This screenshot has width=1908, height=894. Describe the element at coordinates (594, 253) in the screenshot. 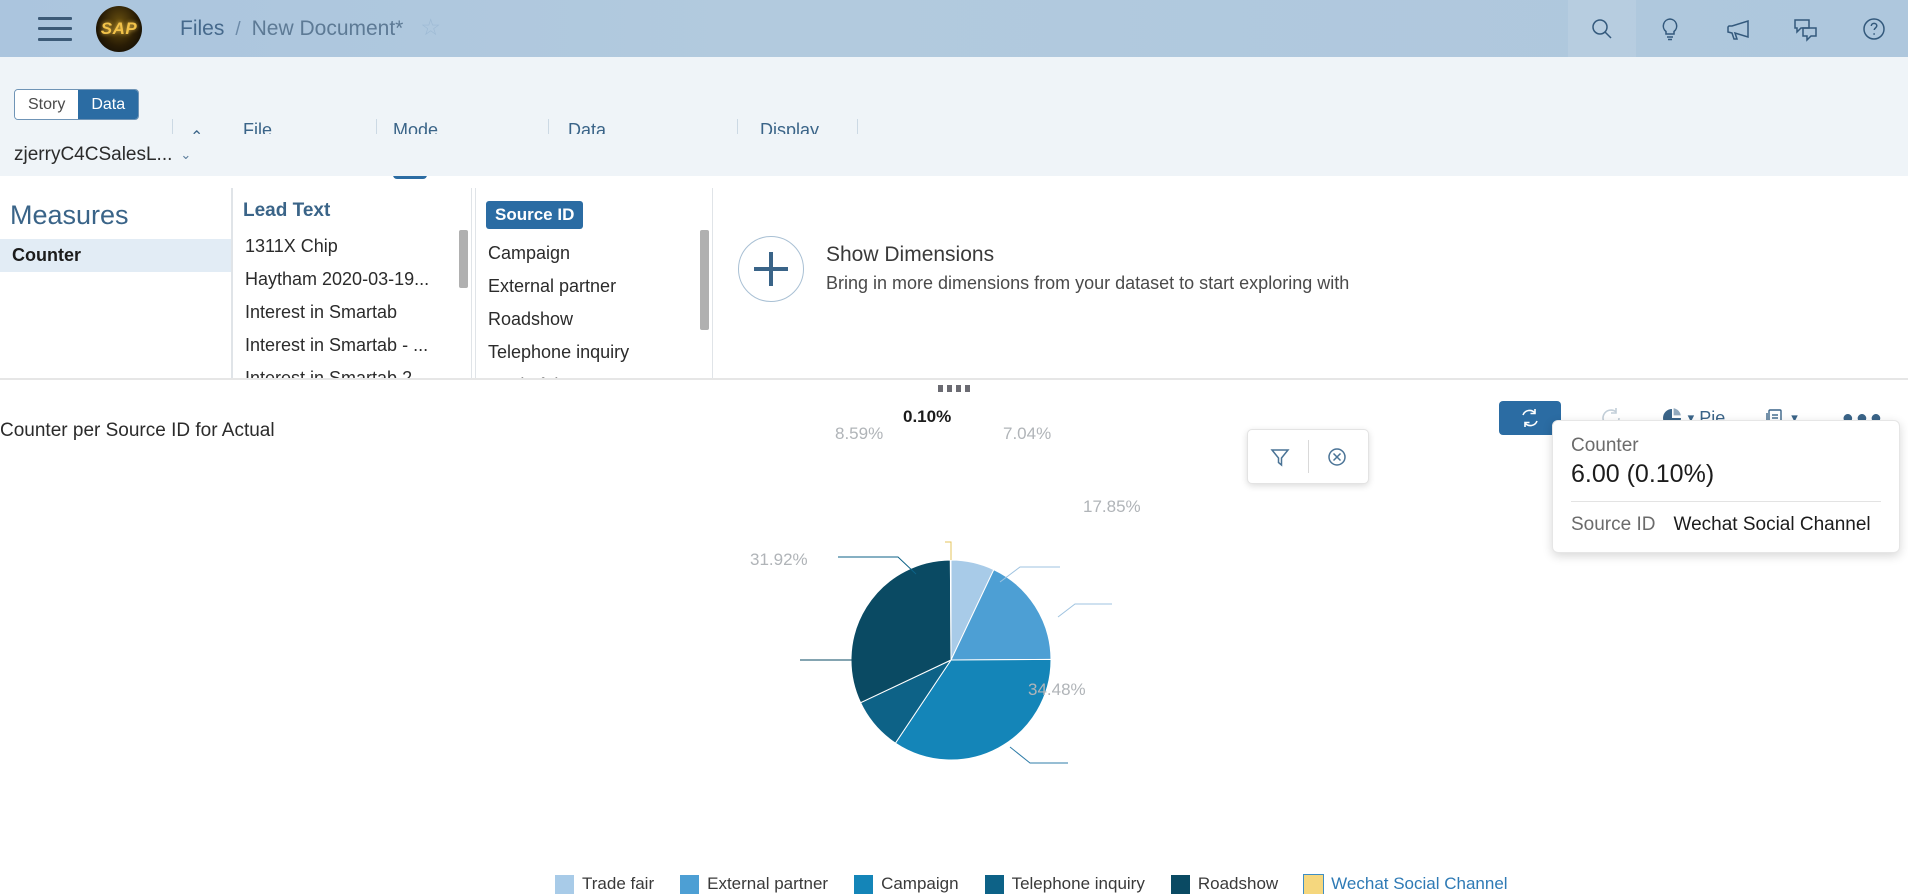

I see `list-item: Campaign` at that location.